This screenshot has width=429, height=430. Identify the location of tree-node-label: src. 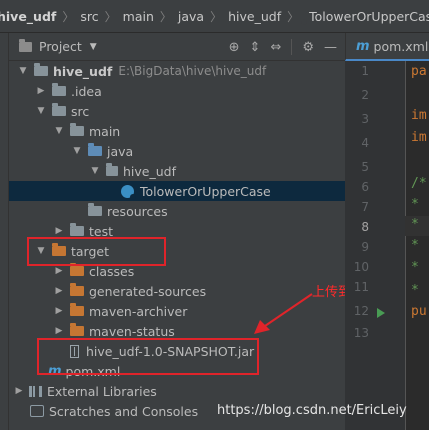
(80, 111).